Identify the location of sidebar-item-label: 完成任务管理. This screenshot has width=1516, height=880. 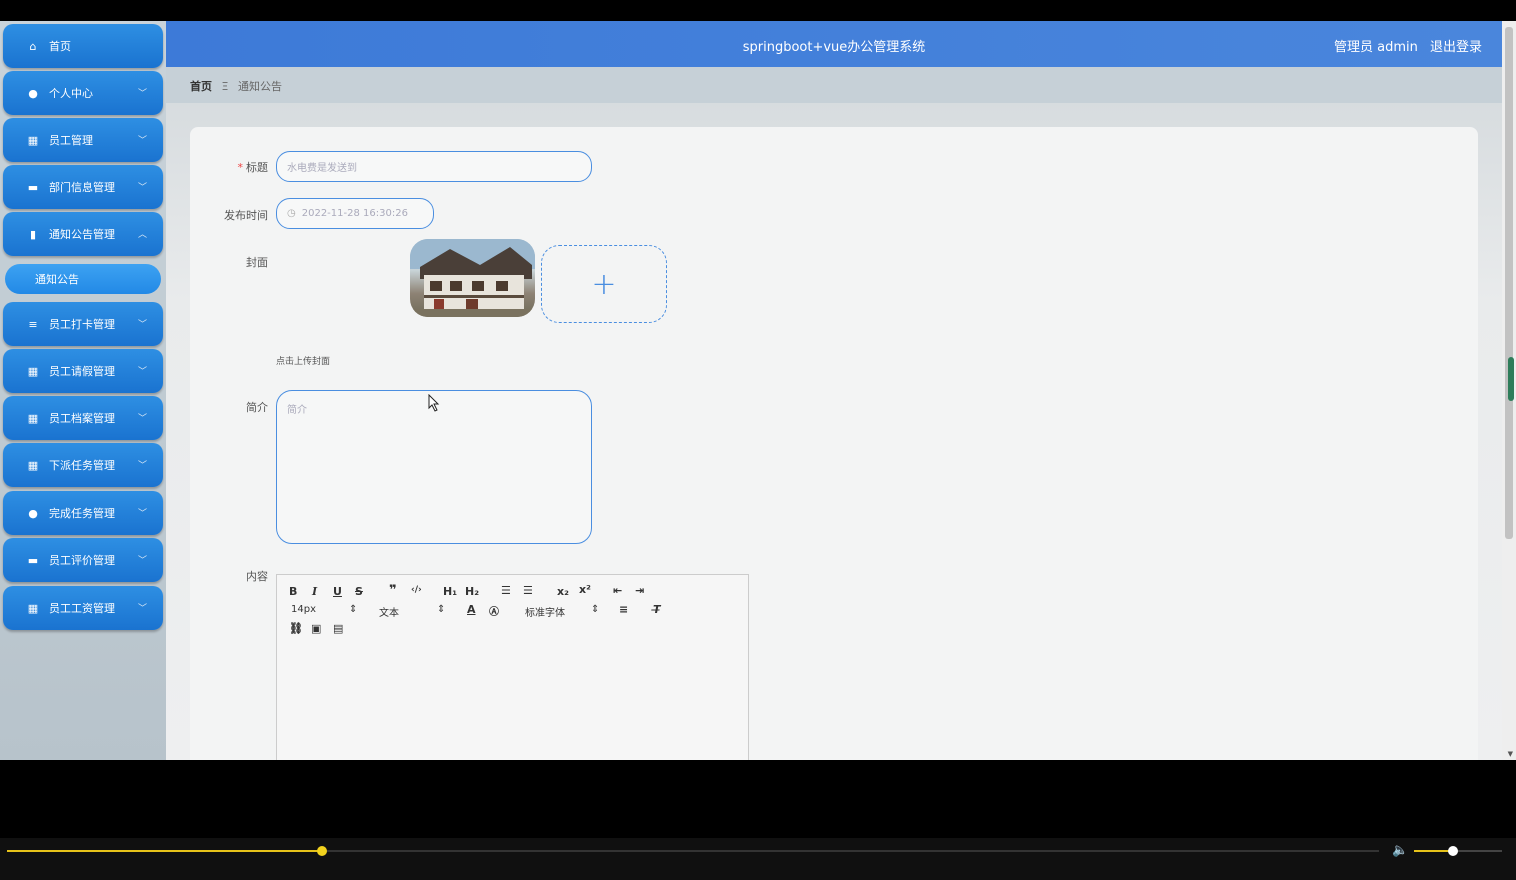
(82, 513).